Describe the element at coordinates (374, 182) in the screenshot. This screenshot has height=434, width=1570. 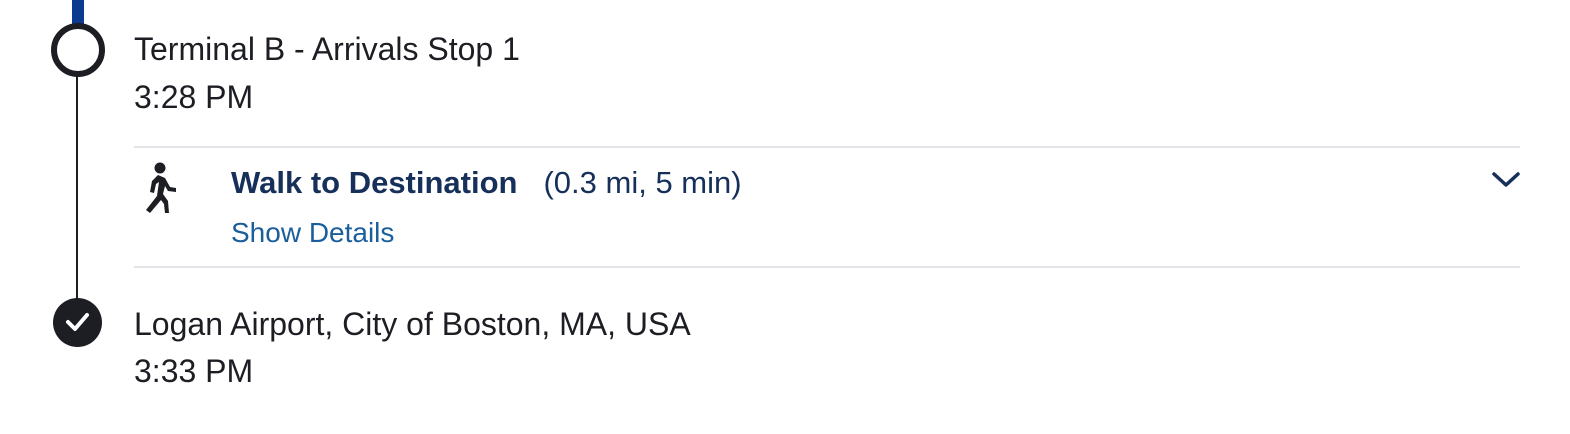
I see `walk-leg-mode-label: Walk to Destination` at that location.